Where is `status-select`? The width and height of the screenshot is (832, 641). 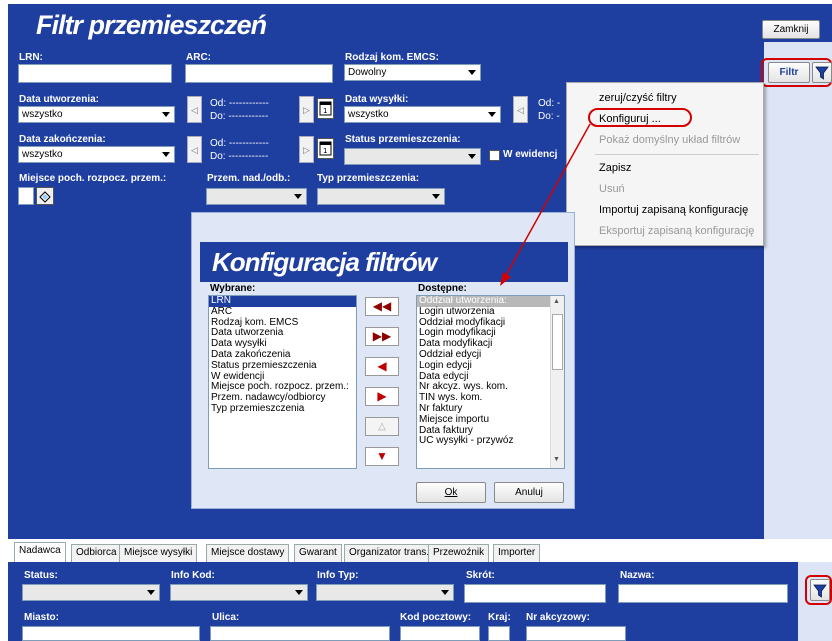
status-select is located at coordinates (91, 592).